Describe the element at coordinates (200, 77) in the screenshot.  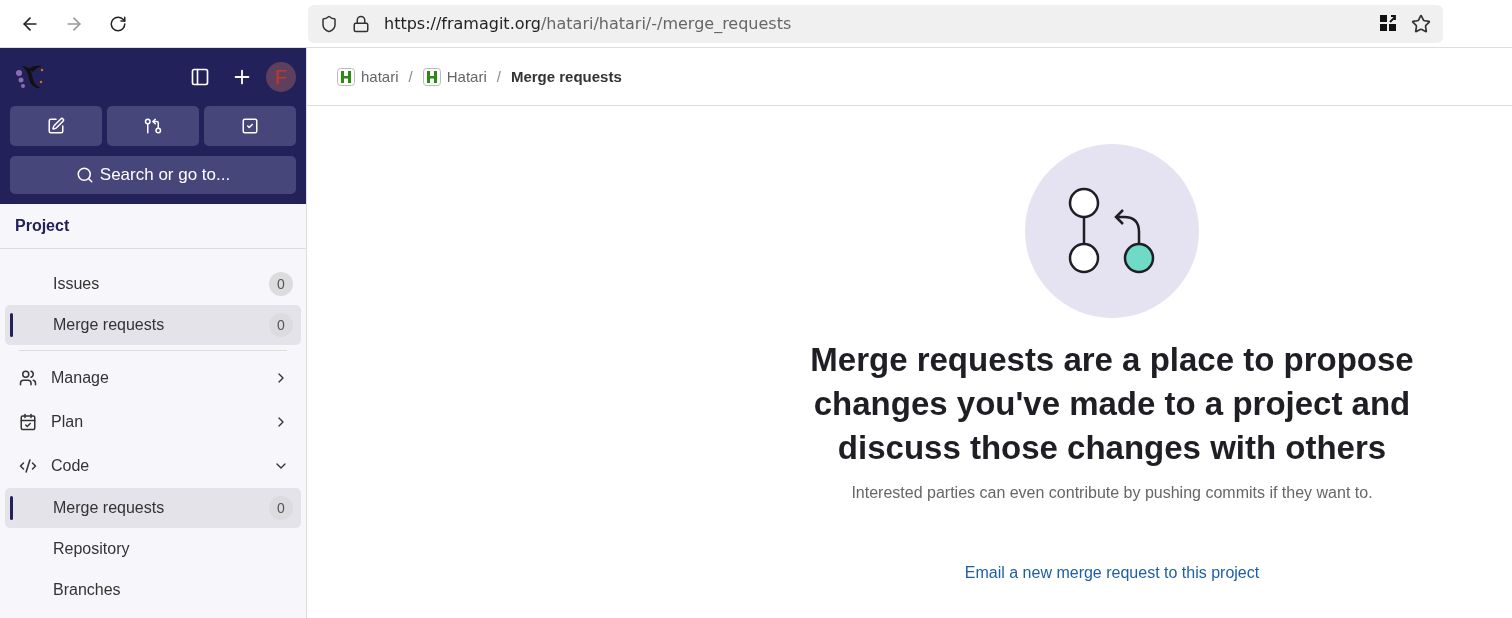
I see `panel-icon` at that location.